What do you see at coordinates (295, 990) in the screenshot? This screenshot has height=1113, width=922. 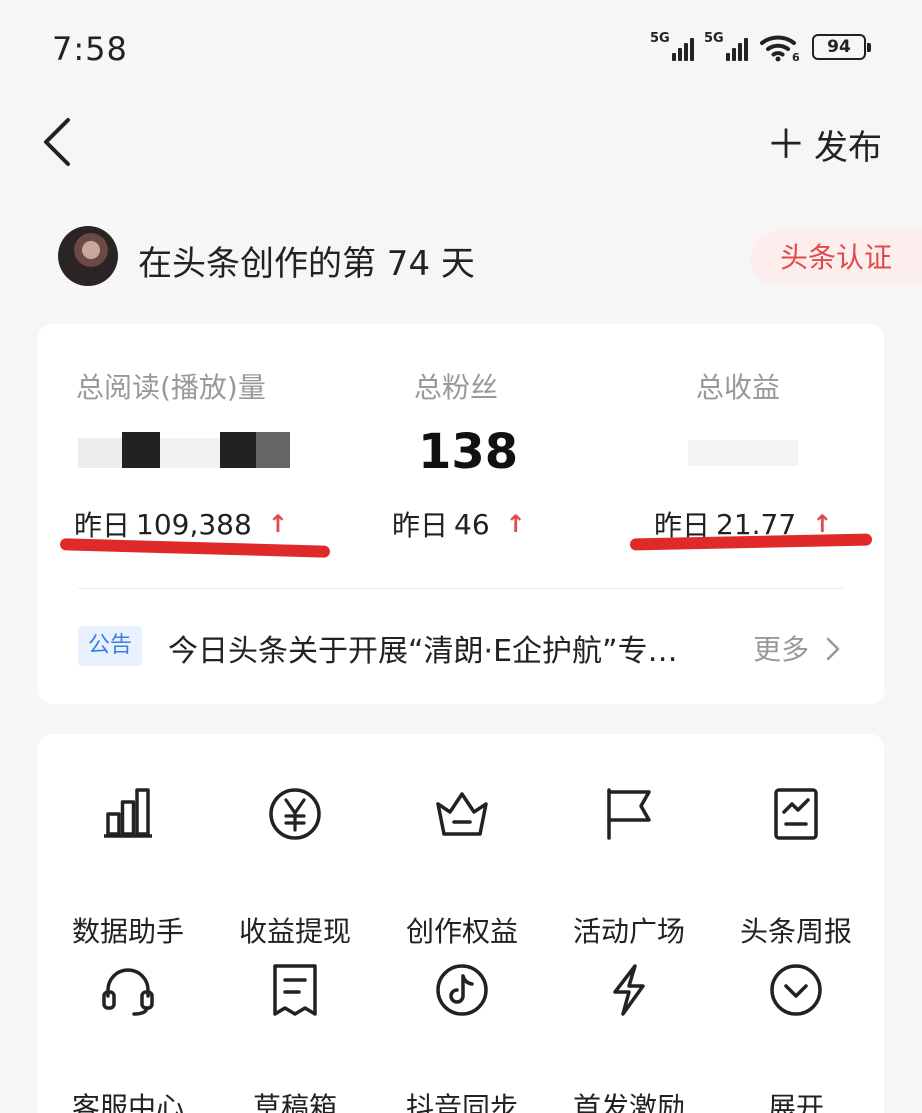 I see `draft-icon` at bounding box center [295, 990].